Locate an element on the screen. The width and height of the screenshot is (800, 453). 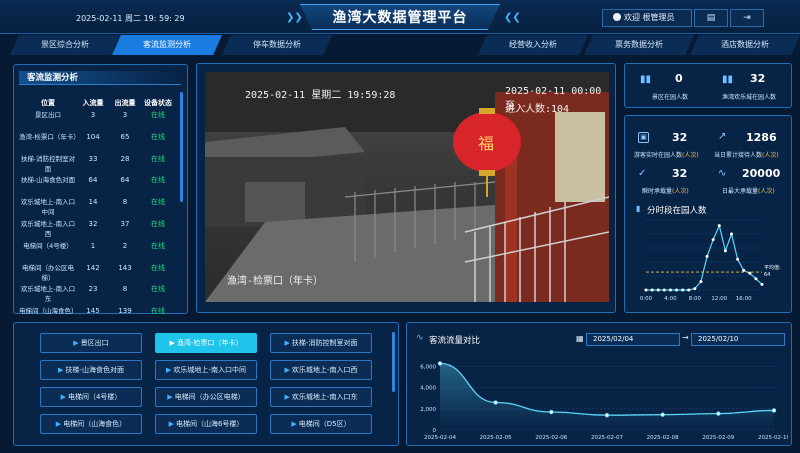
gate-button-label: 电梯间（4号楼） is located at coordinates (94, 397).